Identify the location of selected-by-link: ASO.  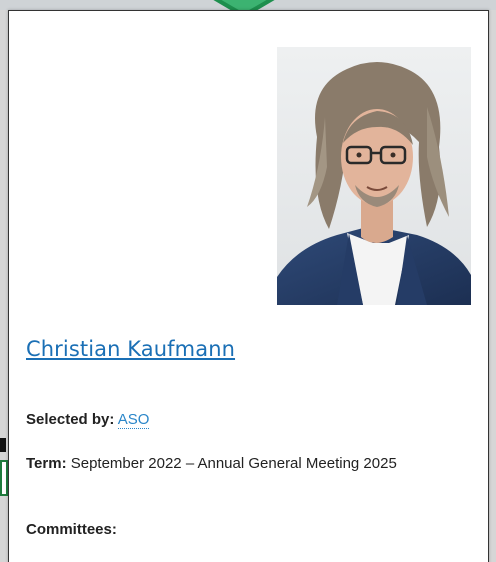
(133, 420).